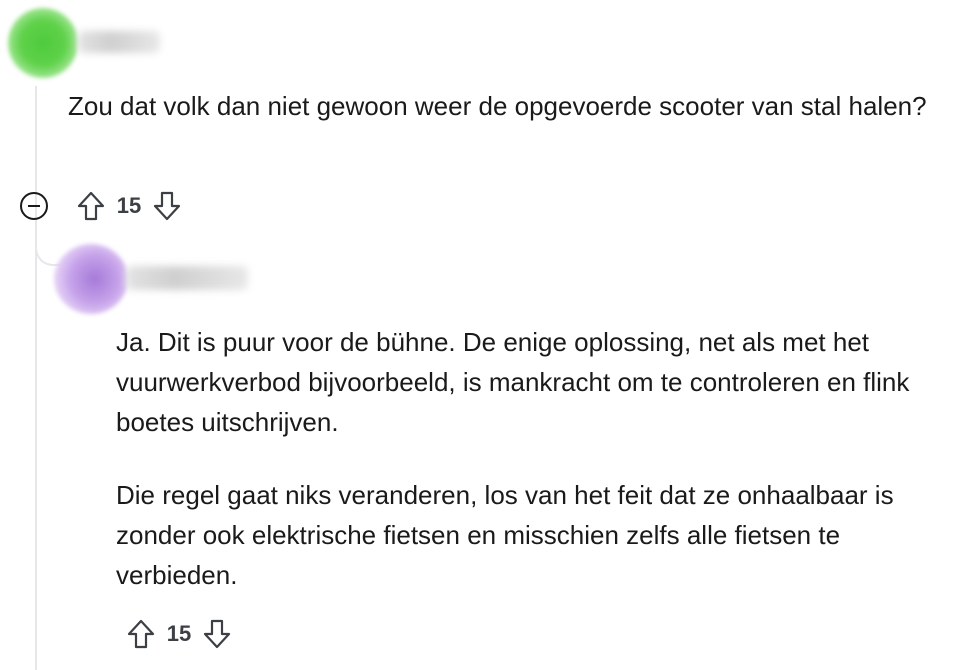 The width and height of the screenshot is (980, 670). I want to click on comment-username-redacted, so click(119, 42).